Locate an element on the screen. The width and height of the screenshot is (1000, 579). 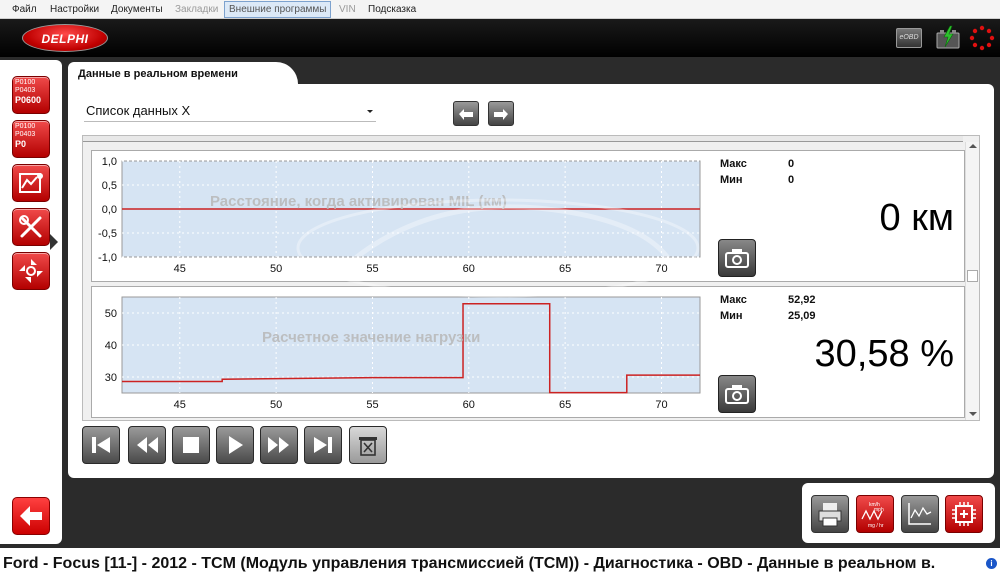
y-tick-label: 40 is located at coordinates (111, 346).